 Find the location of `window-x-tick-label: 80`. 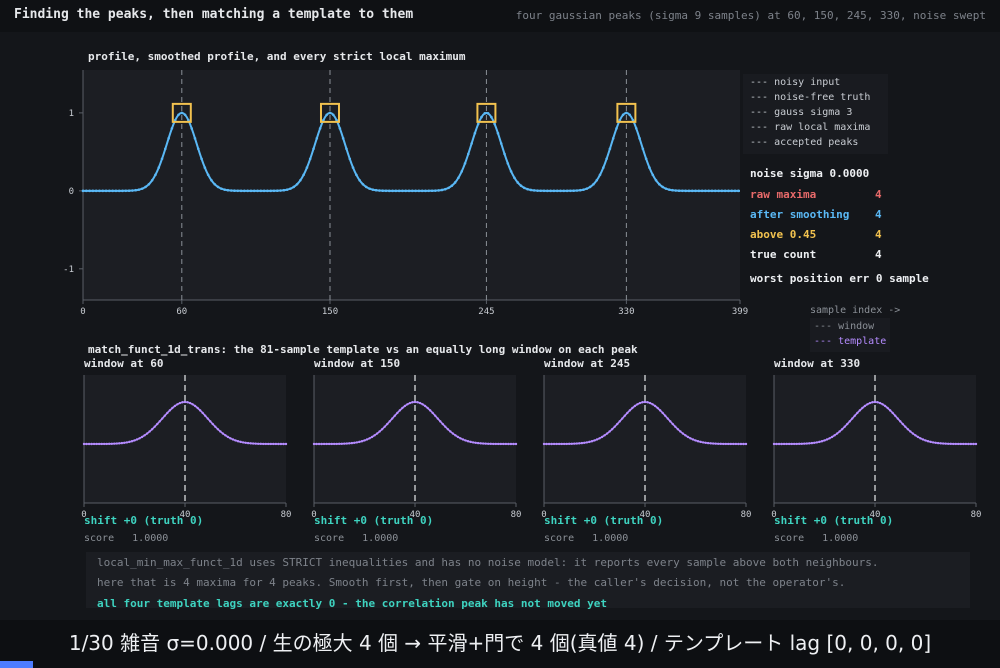

window-x-tick-label: 80 is located at coordinates (286, 515).